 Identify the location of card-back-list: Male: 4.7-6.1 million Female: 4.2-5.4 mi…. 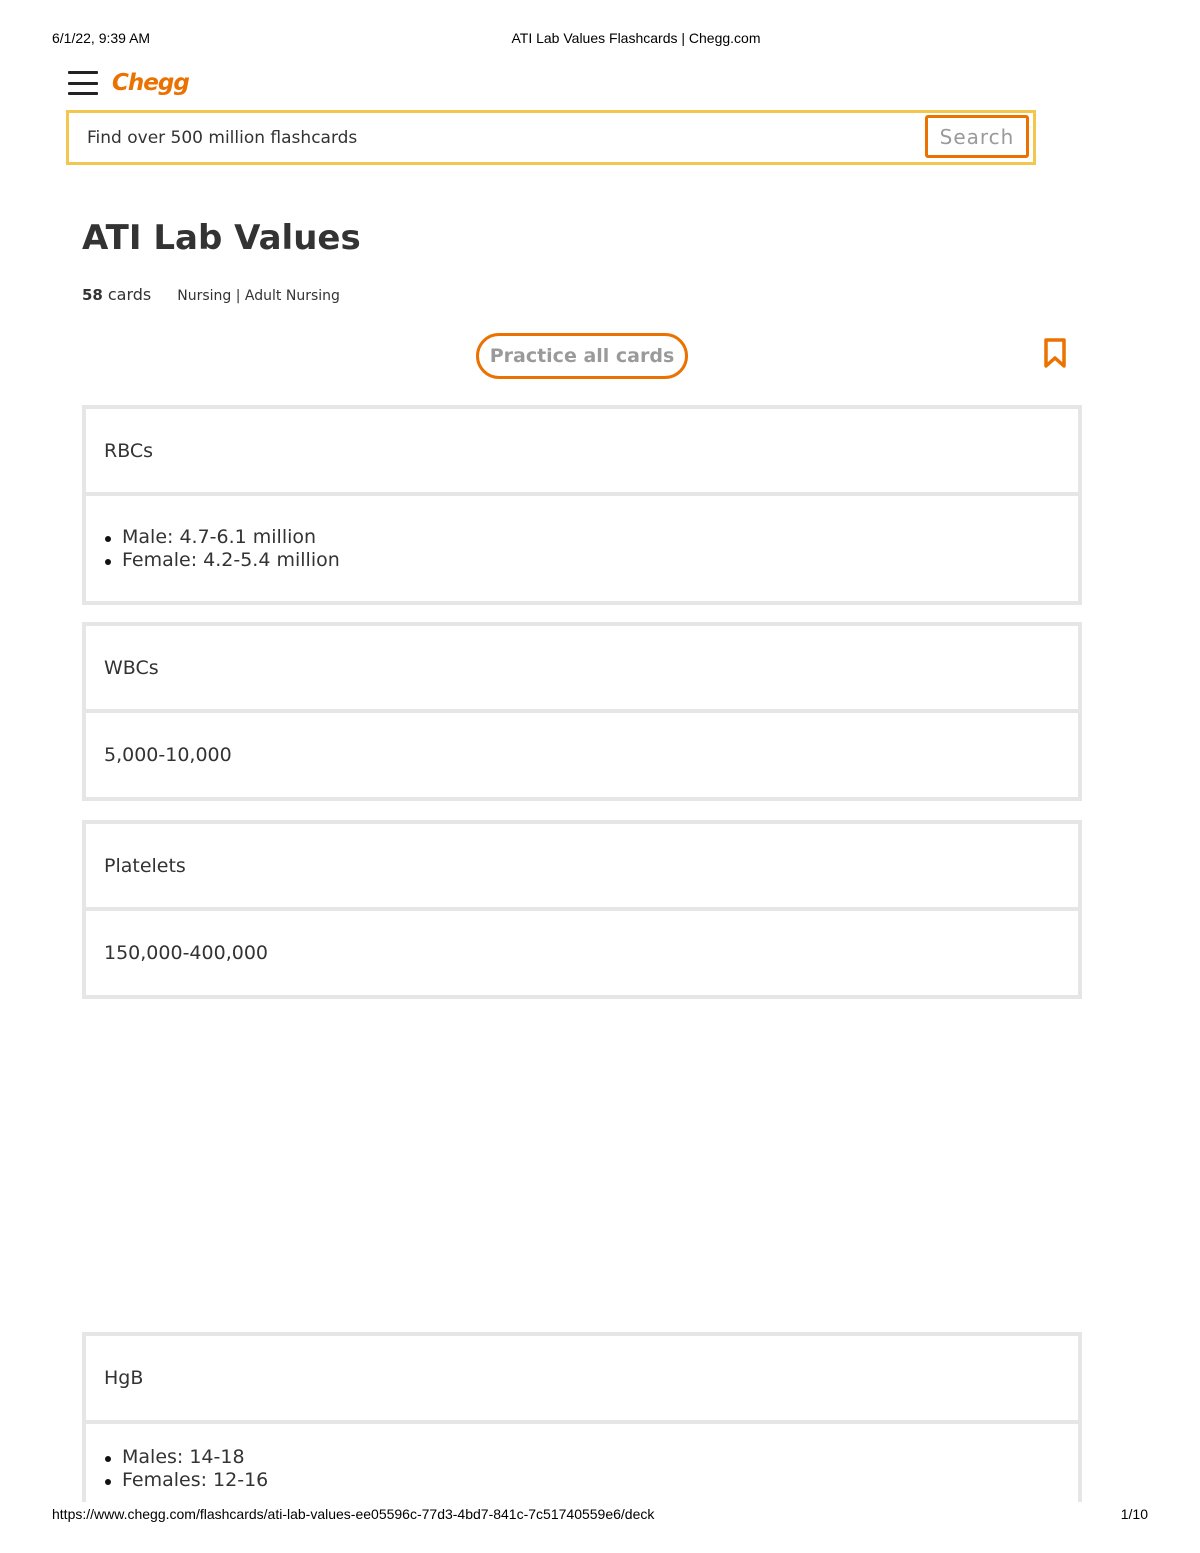
(222, 549).